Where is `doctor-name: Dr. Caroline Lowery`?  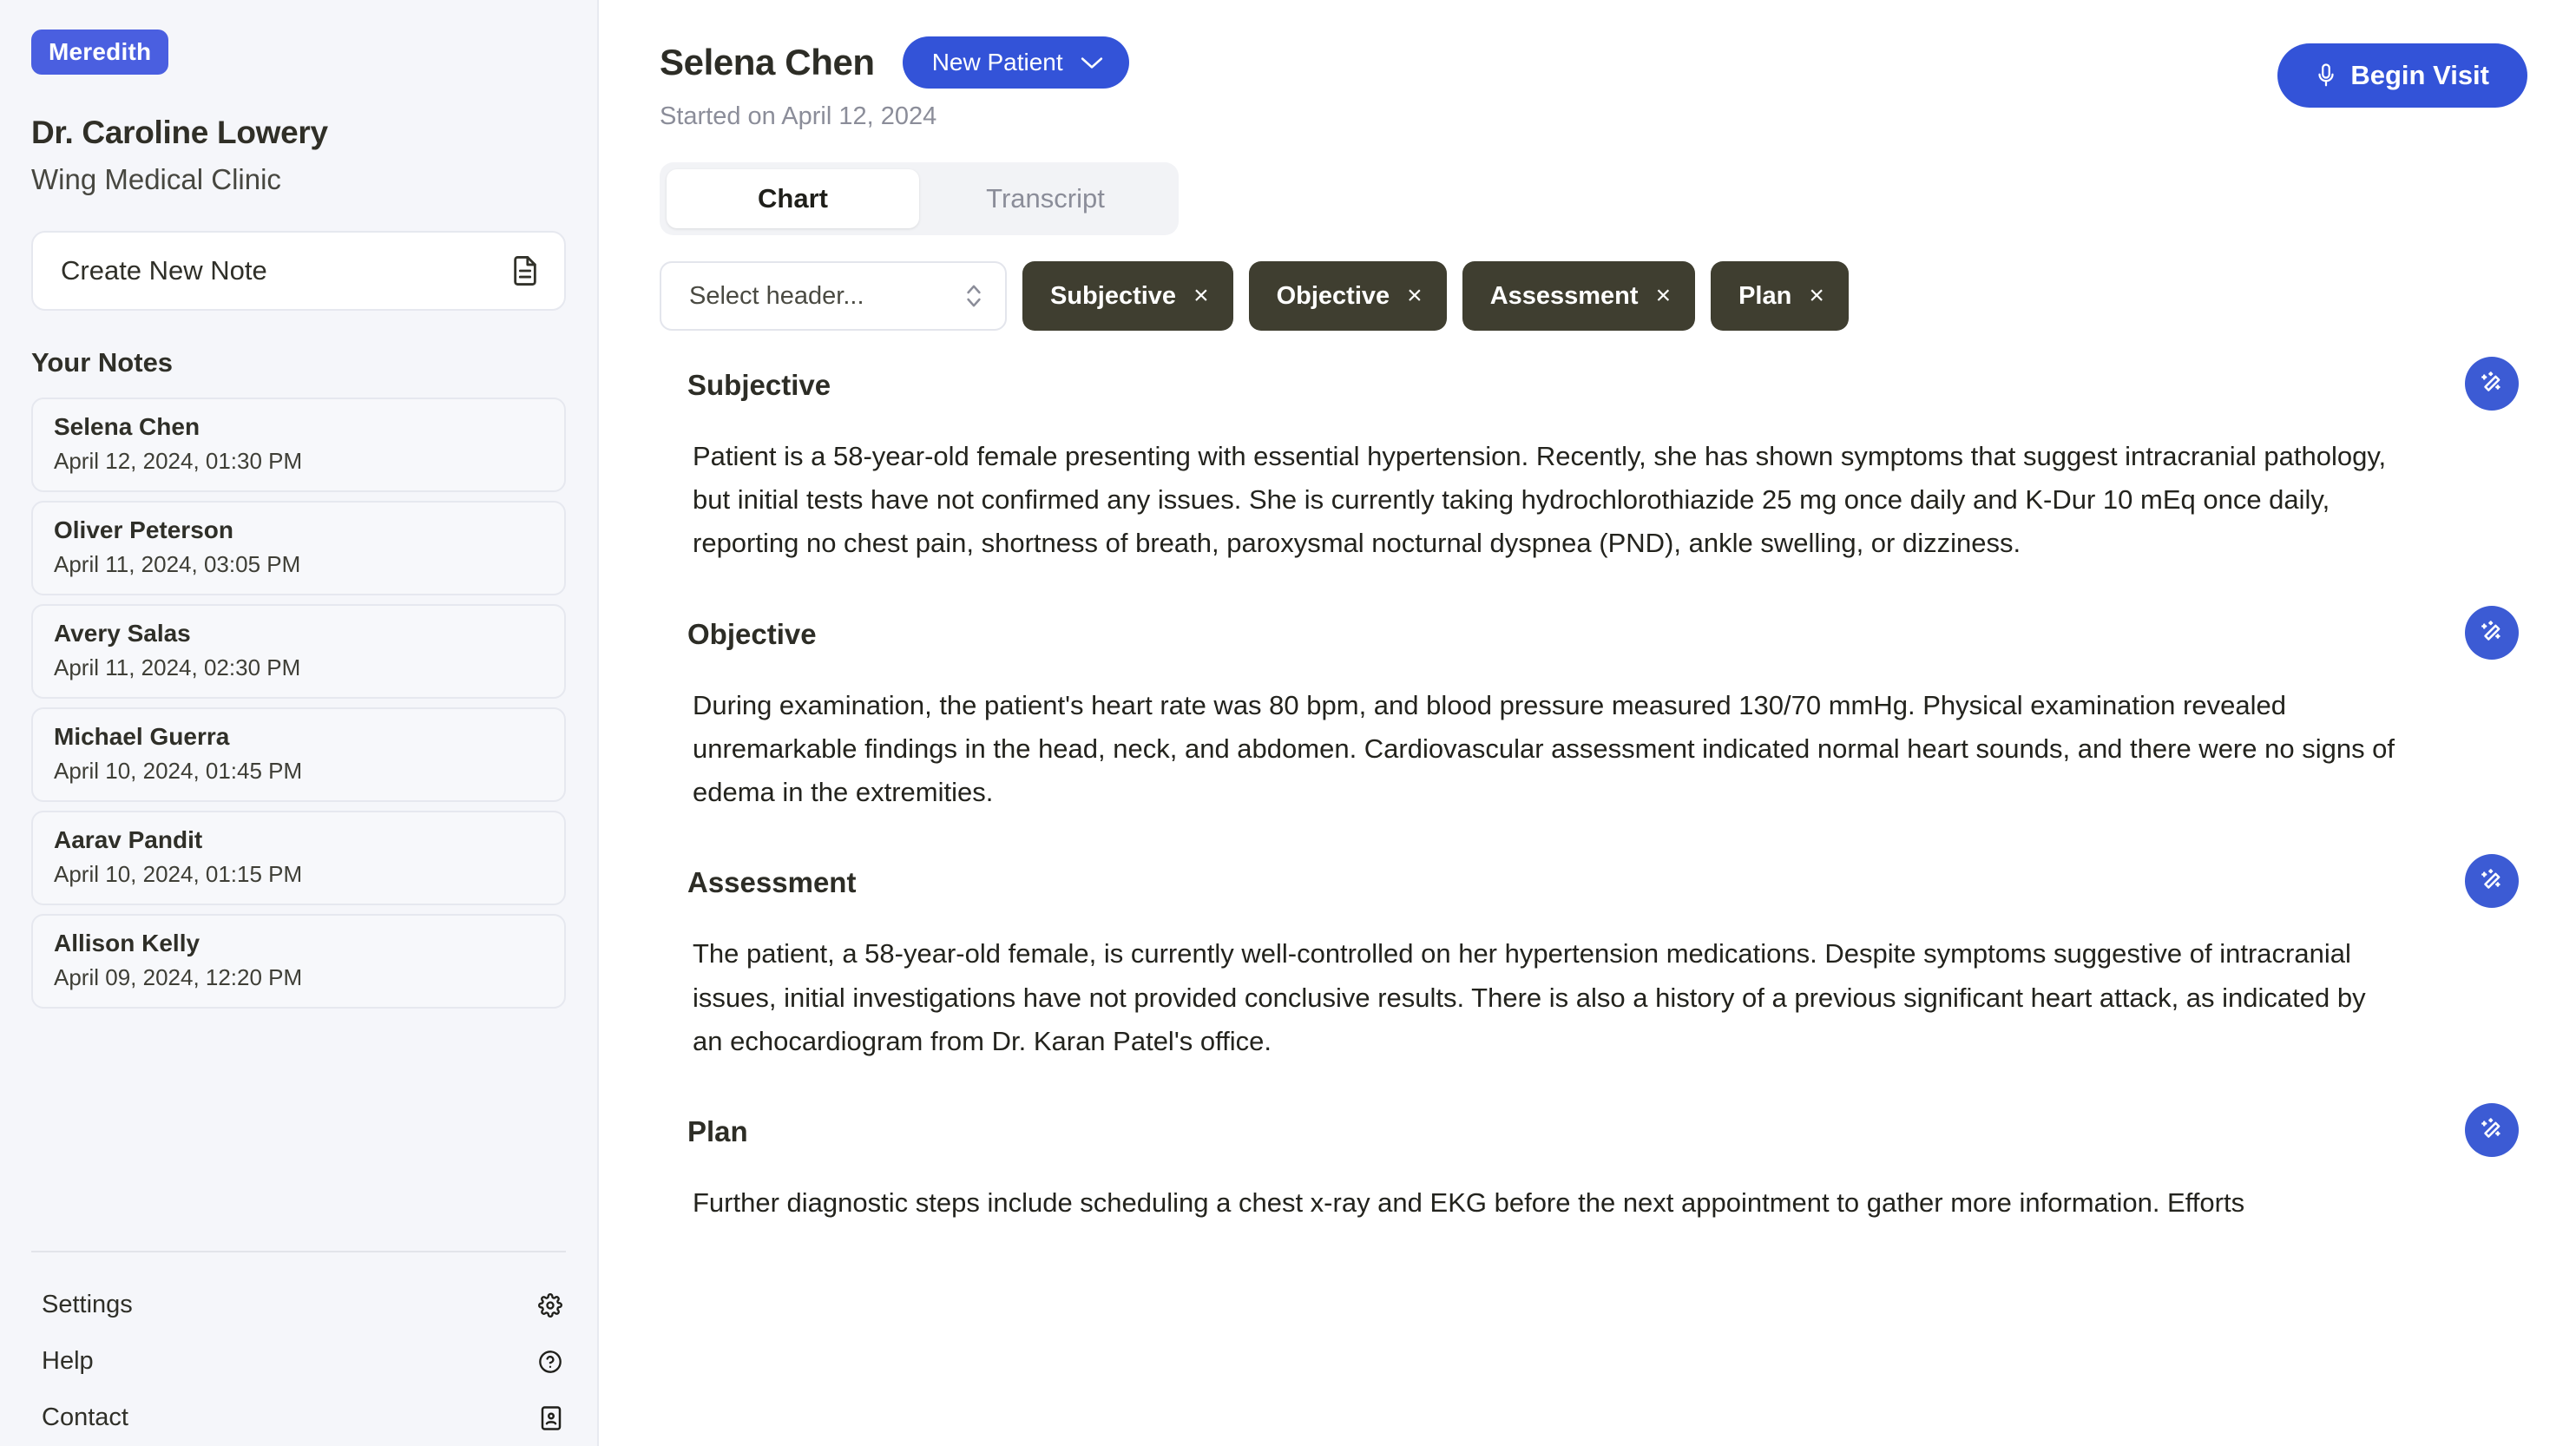
doctor-name: Dr. Caroline Lowery is located at coordinates (179, 132).